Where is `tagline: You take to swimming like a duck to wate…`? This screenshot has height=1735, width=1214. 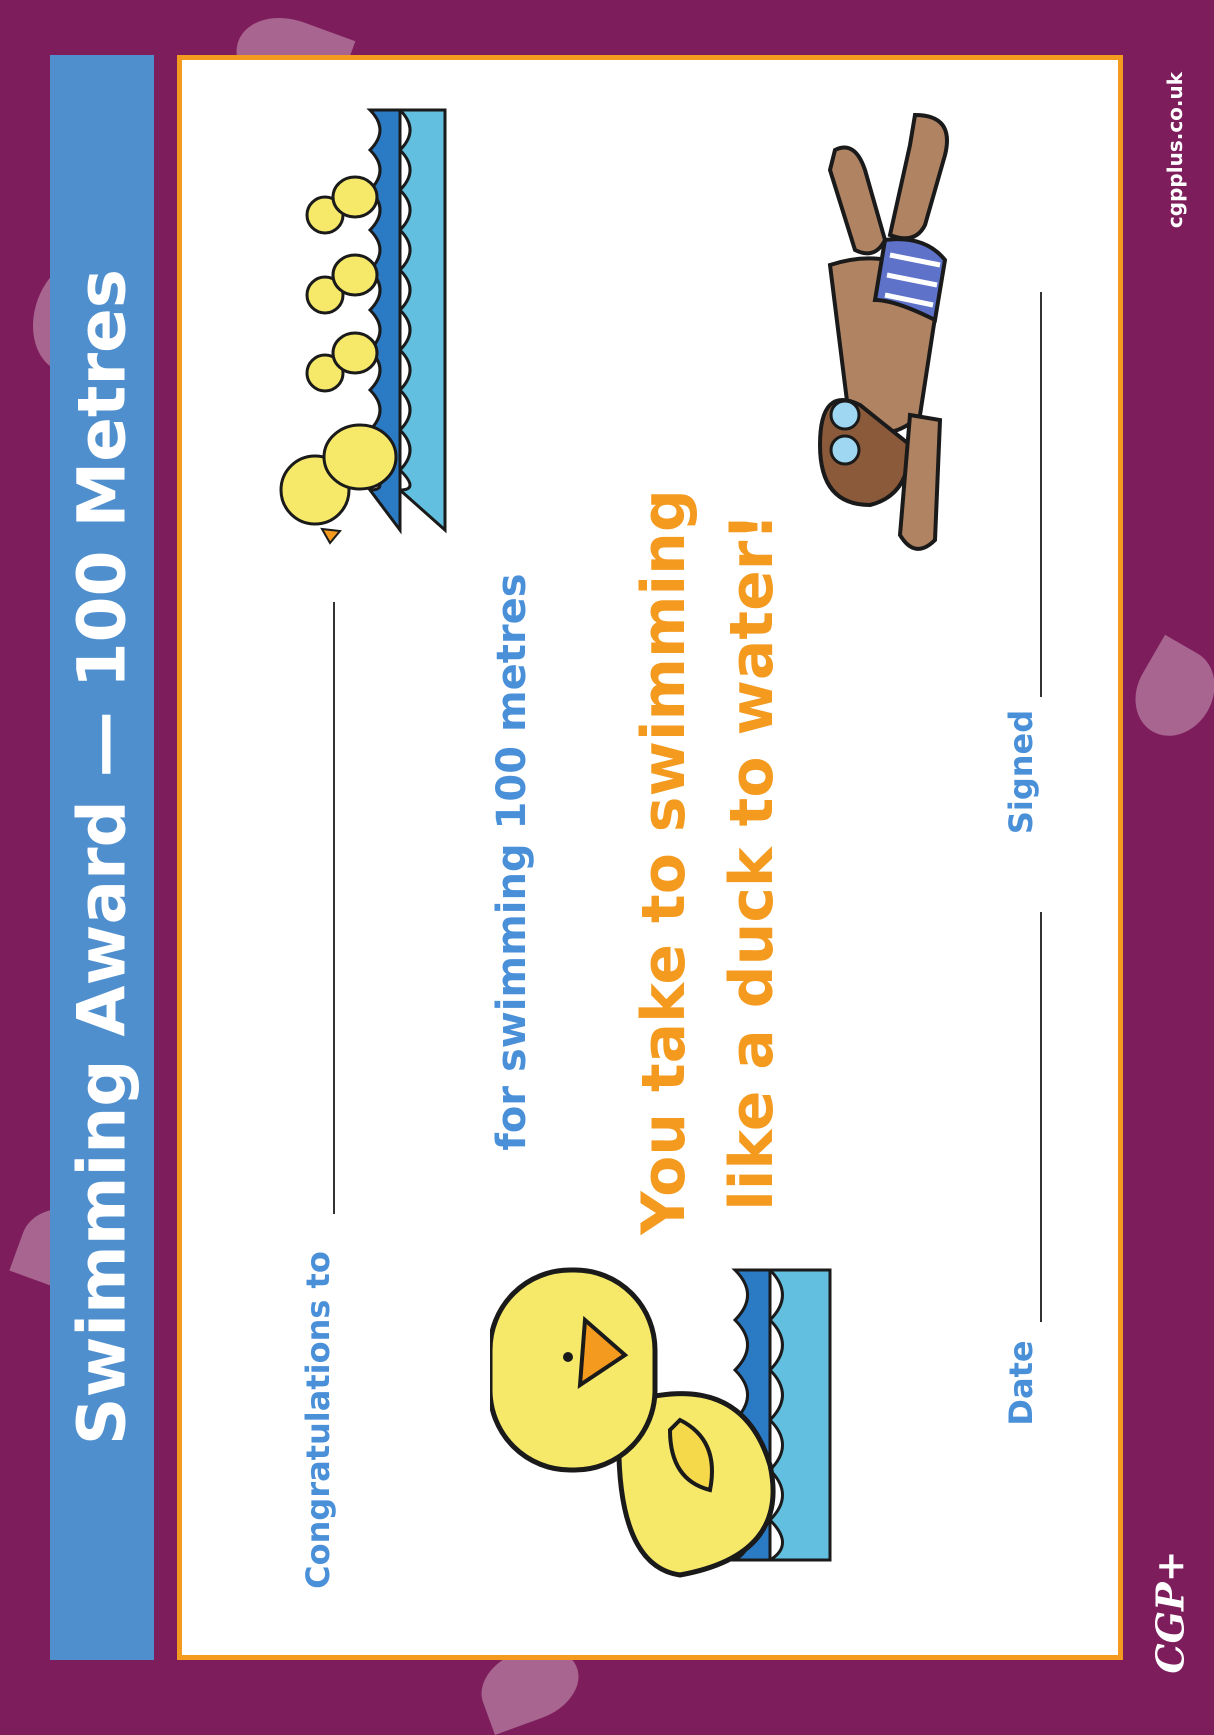
tagline: You take to swimming like a duck to wate… is located at coordinates (708, 862).